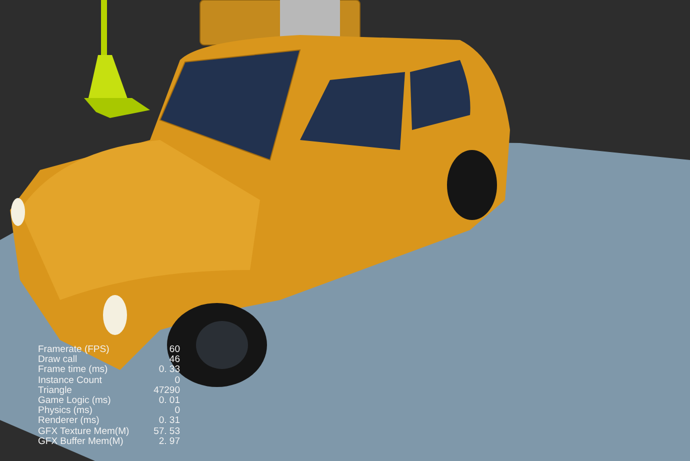 The image size is (690, 461). What do you see at coordinates (55, 391) in the screenshot?
I see `stat-label: Triangle` at bounding box center [55, 391].